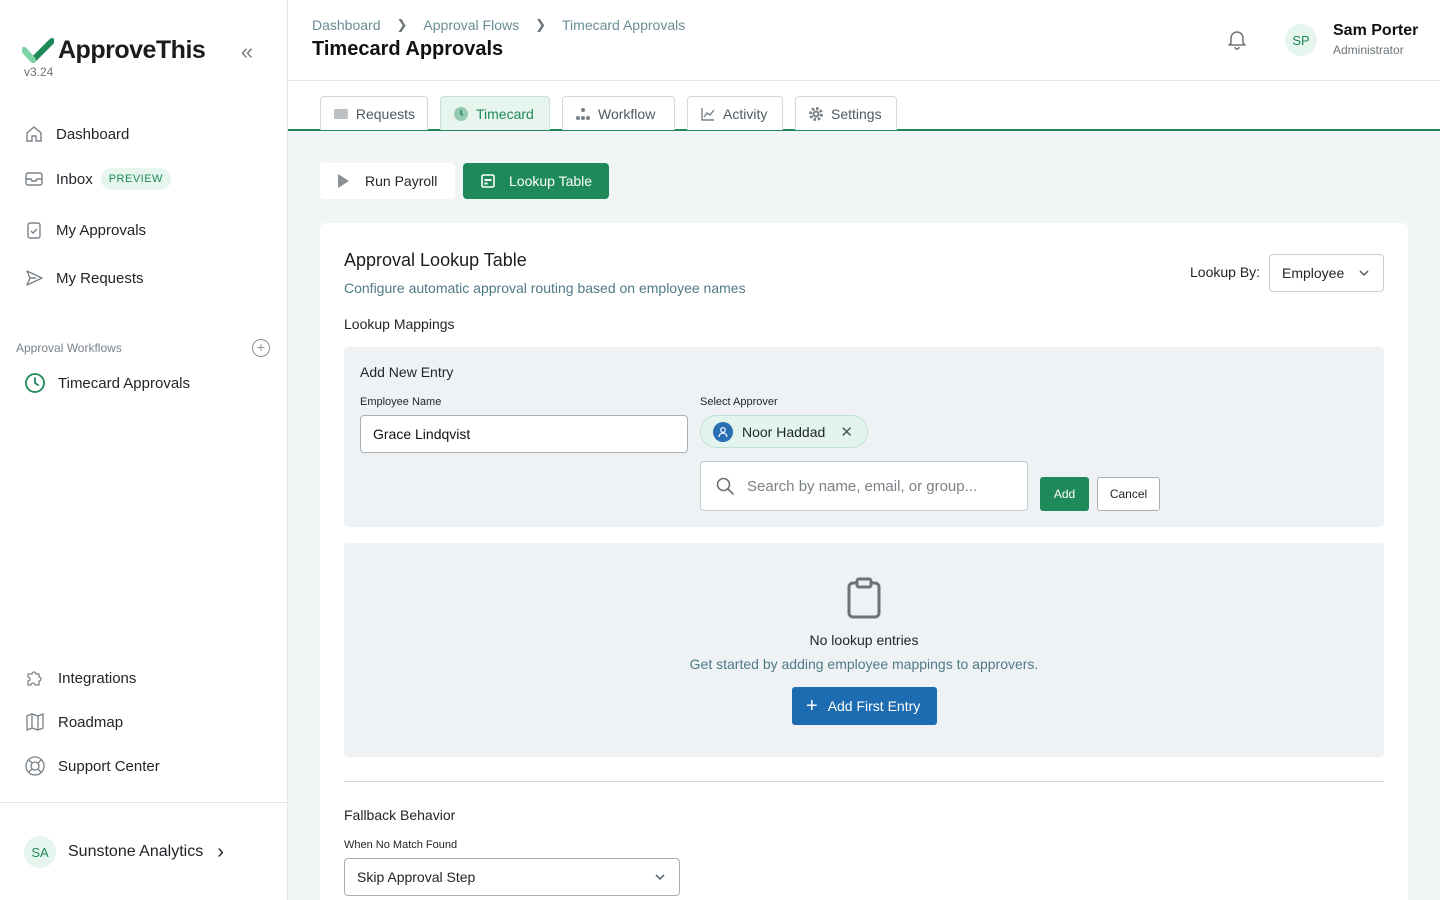 The image size is (1440, 900). What do you see at coordinates (401, 181) in the screenshot?
I see `run-payroll-label: Run Payroll` at bounding box center [401, 181].